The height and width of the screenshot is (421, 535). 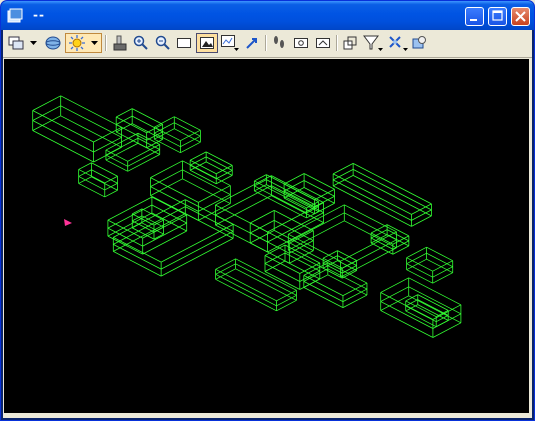 I want to click on maximize-button, so click(x=497, y=16).